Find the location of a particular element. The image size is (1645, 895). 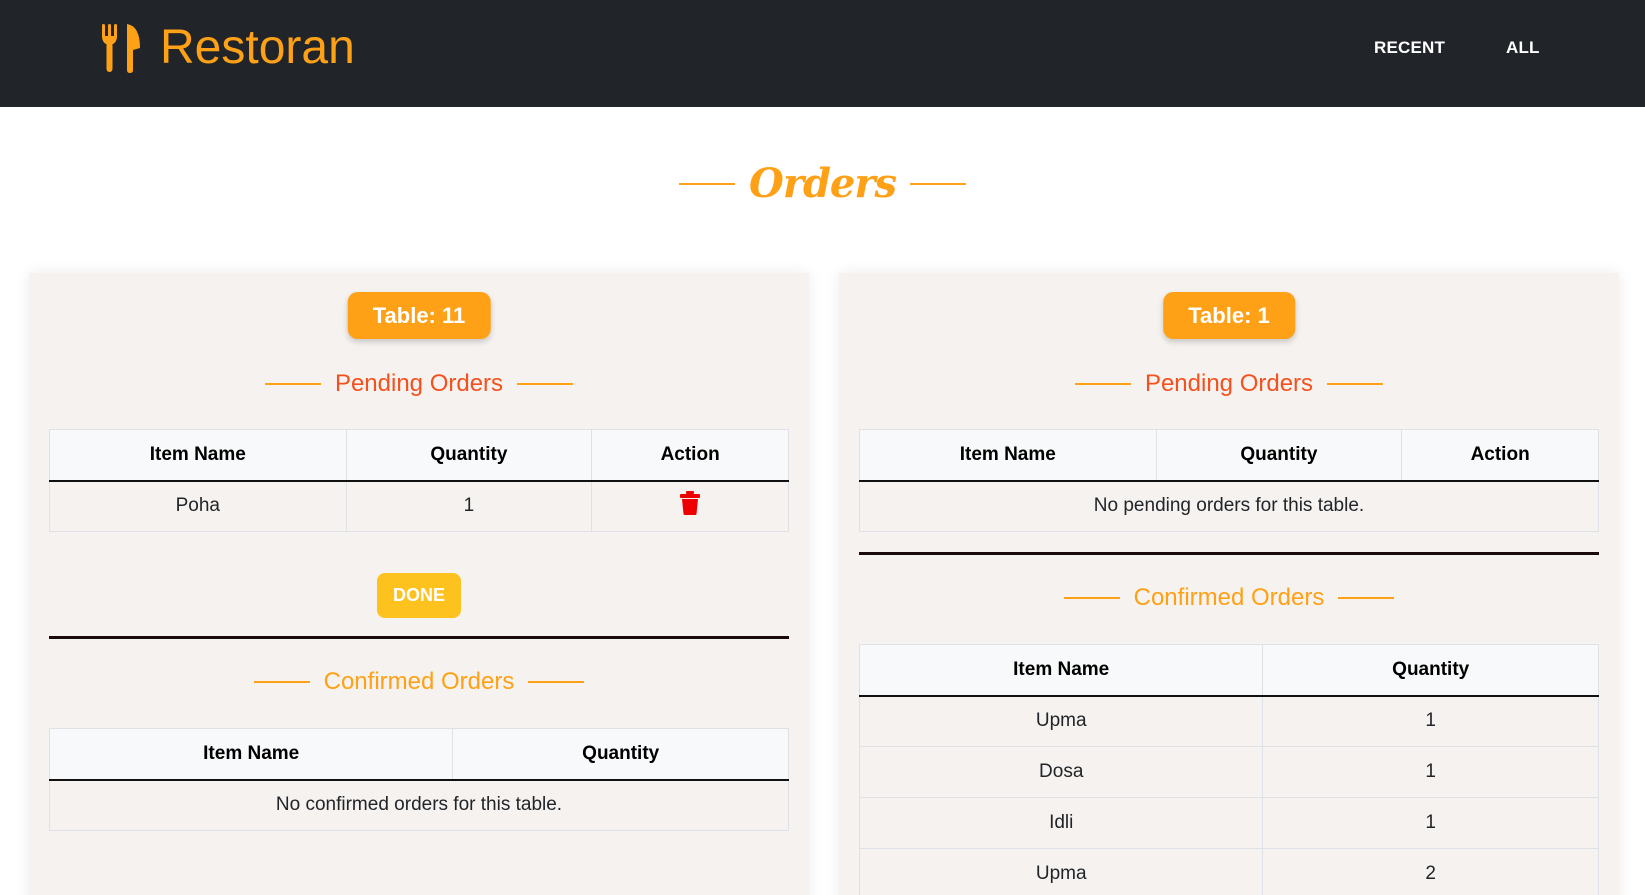

page-title-text: Orders is located at coordinates (823, 183).